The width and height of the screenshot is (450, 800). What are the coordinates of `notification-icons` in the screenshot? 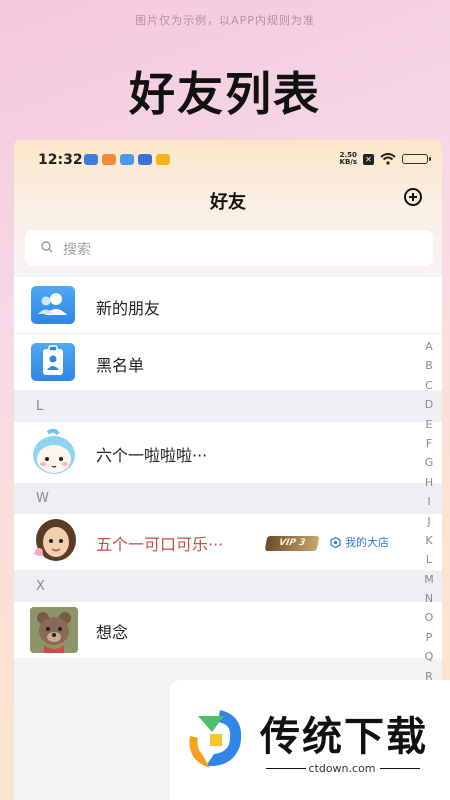 It's located at (127, 159).